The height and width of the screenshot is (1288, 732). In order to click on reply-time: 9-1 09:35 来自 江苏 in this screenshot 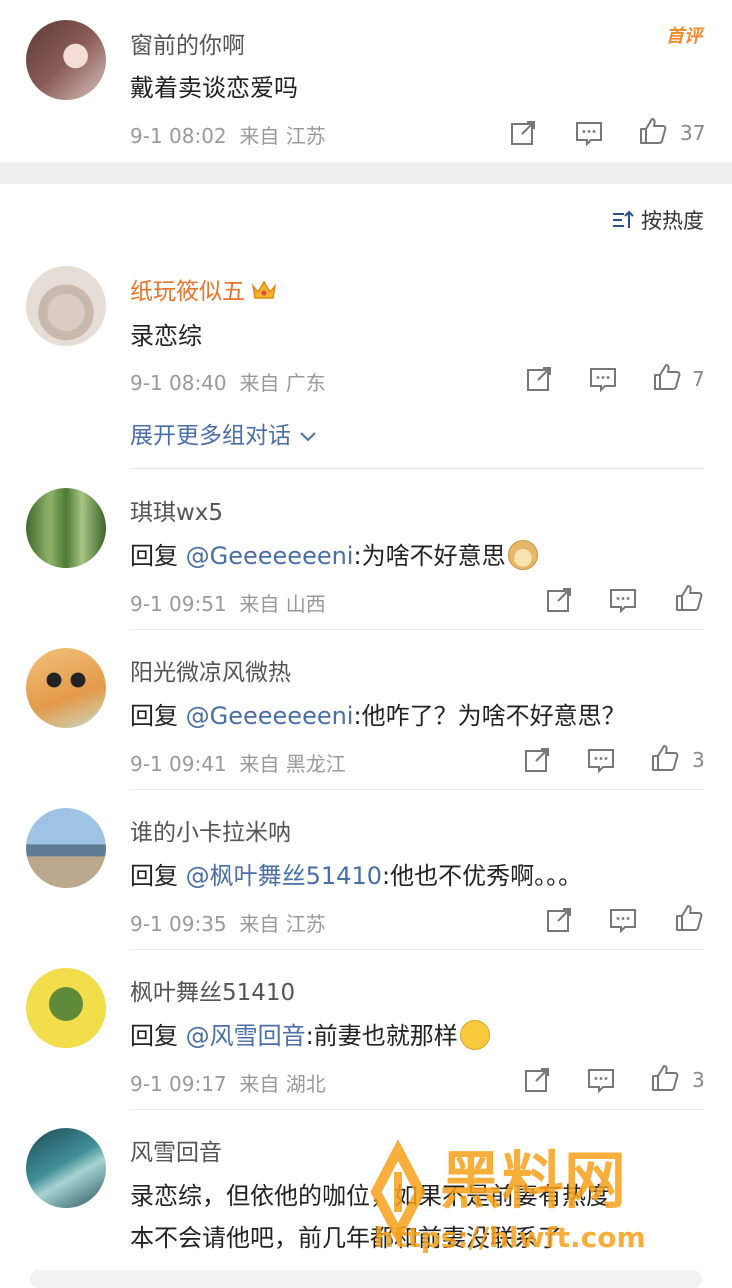, I will do `click(228, 924)`.